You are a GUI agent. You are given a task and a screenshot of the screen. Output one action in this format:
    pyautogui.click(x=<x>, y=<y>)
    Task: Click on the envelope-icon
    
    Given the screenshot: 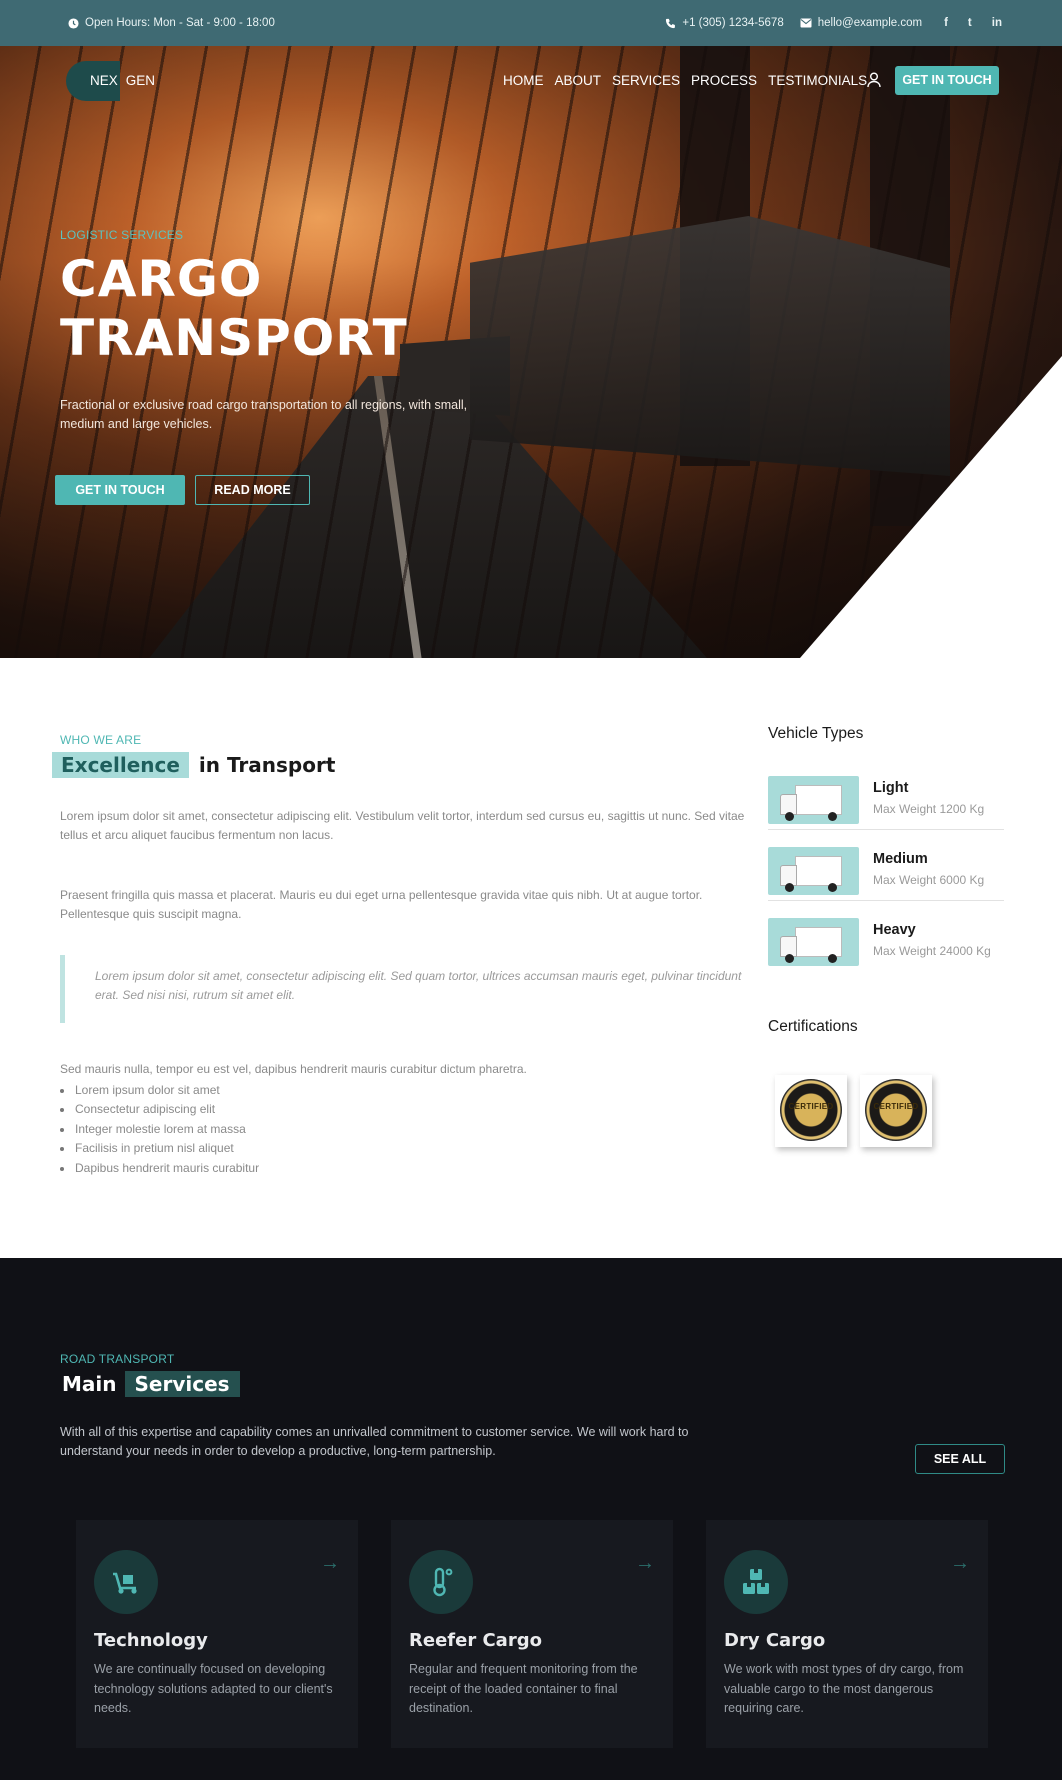 What is the action you would take?
    pyautogui.click(x=806, y=23)
    